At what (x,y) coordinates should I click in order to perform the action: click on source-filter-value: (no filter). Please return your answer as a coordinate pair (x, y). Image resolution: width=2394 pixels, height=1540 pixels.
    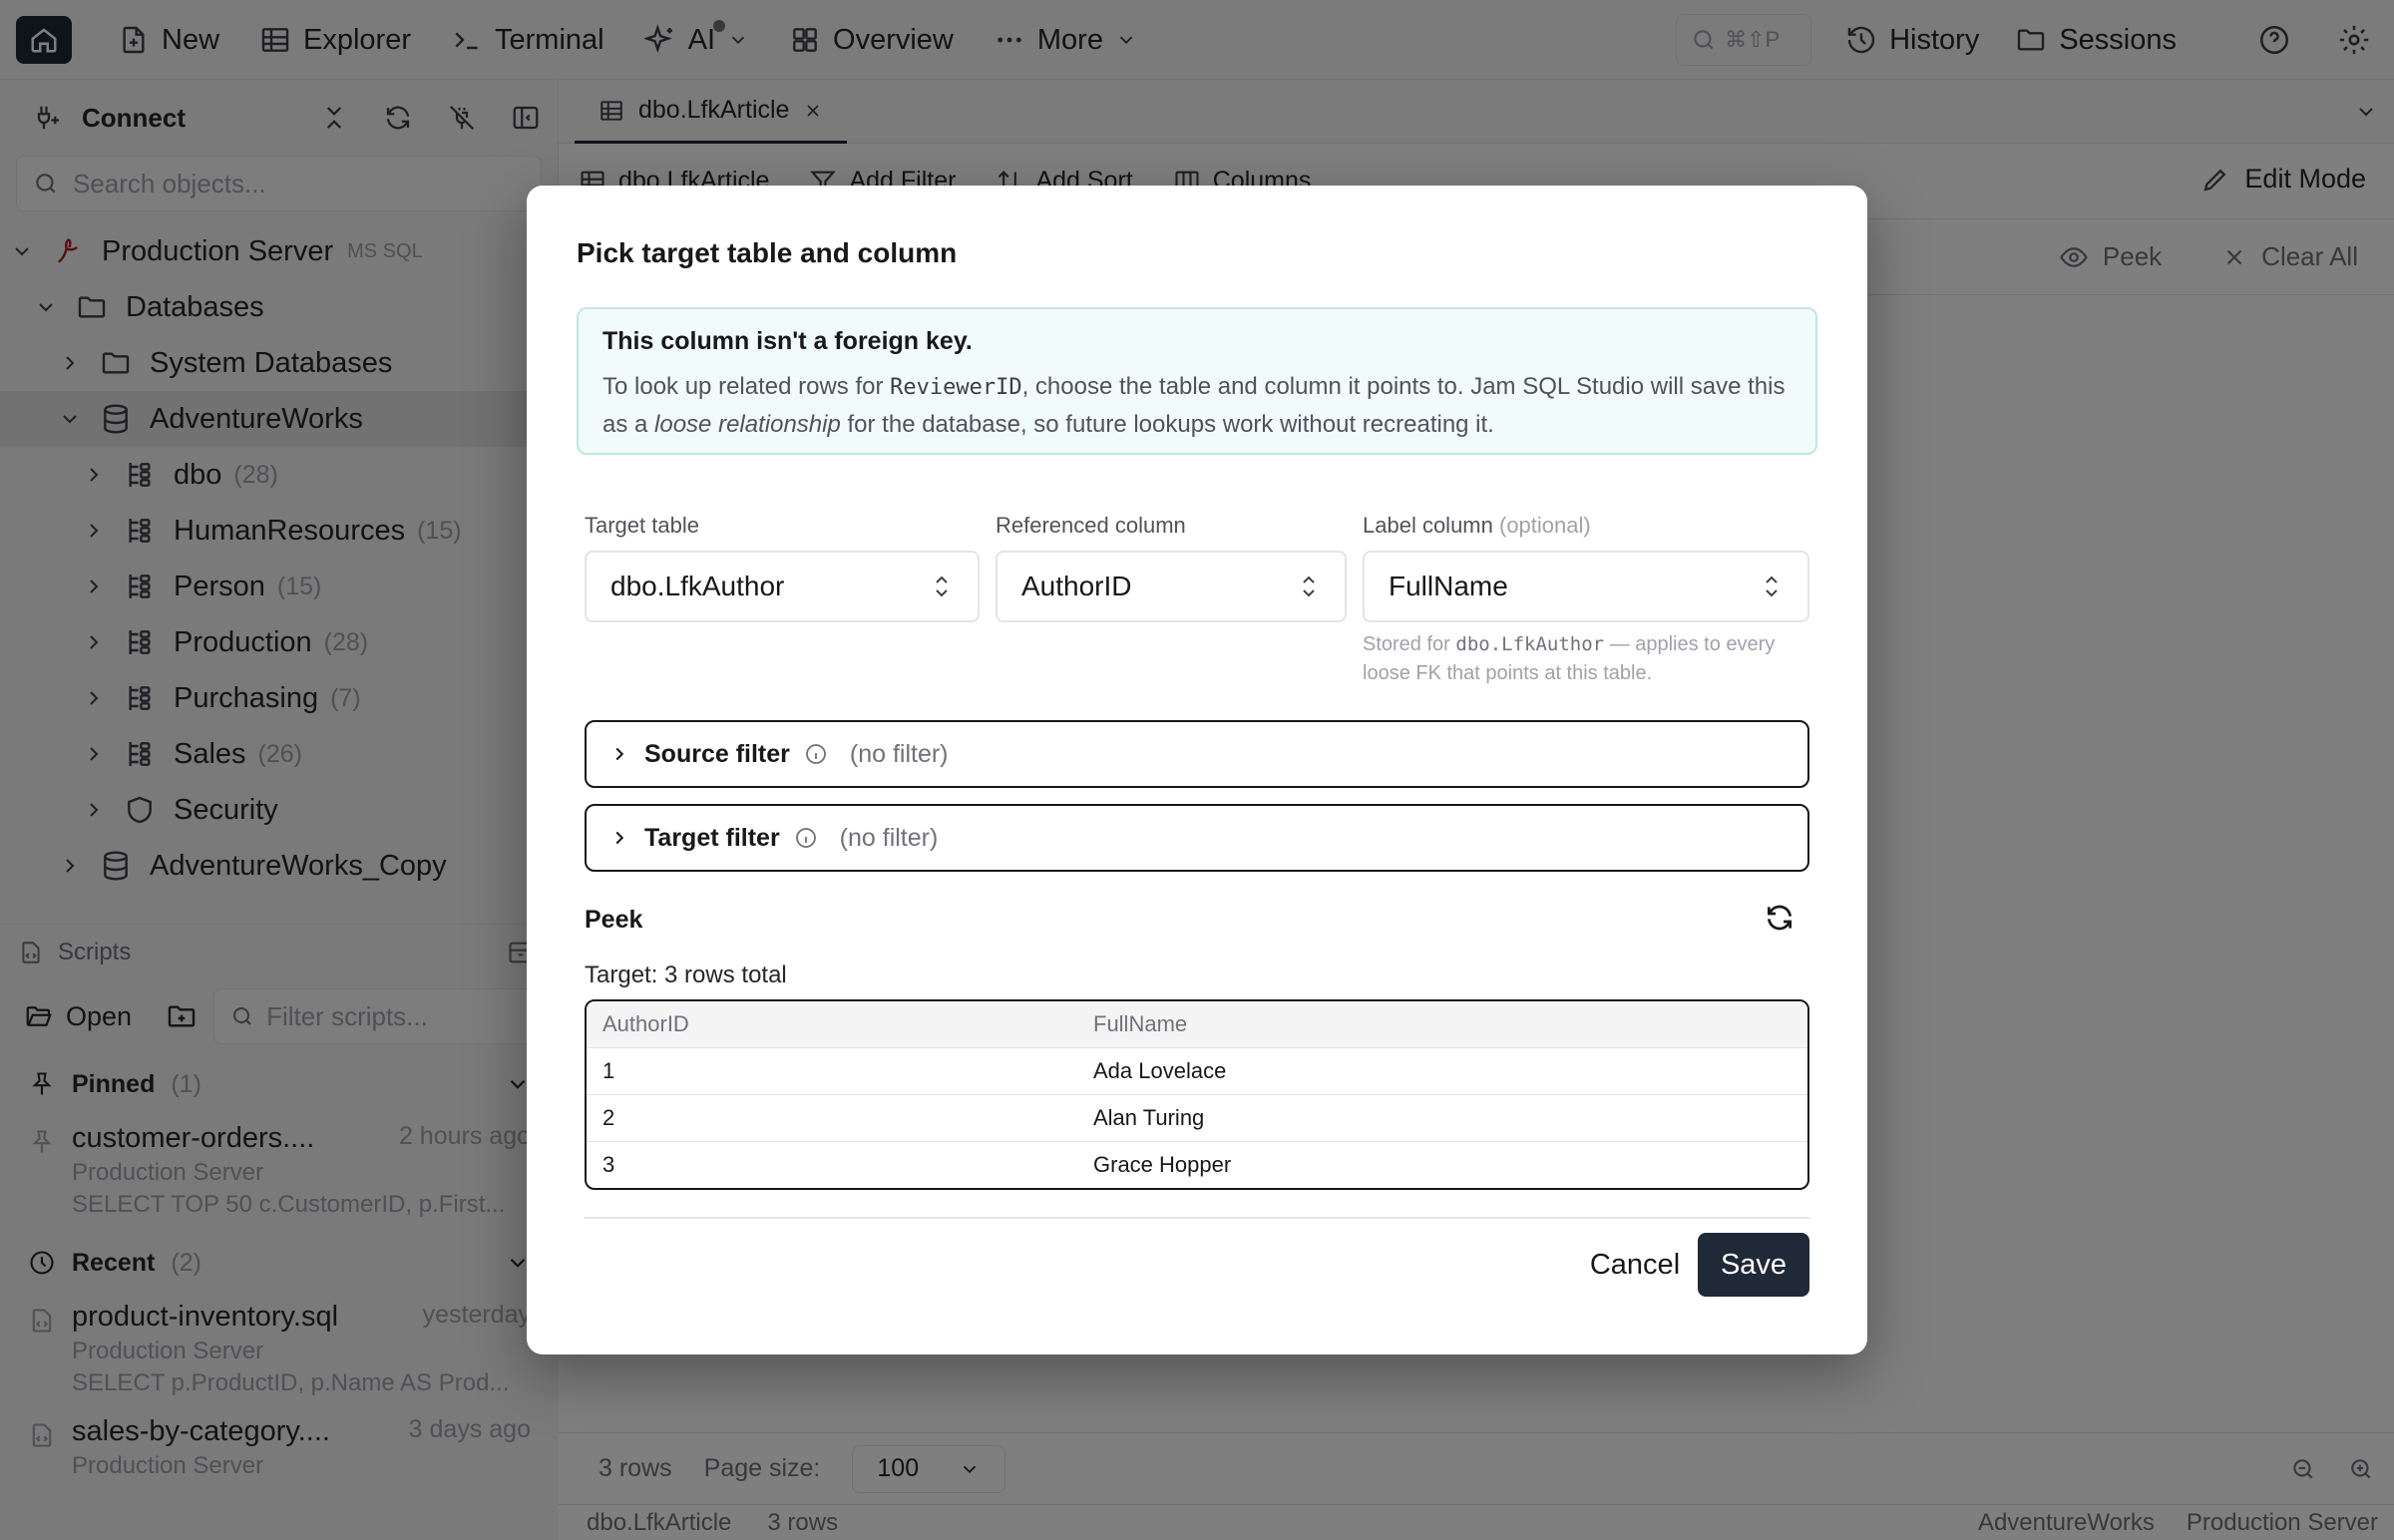
    Looking at the image, I should click on (899, 753).